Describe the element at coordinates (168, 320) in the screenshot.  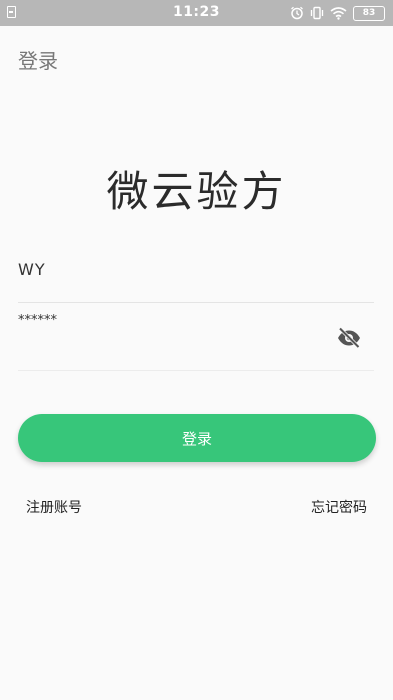
I see `password-input` at that location.